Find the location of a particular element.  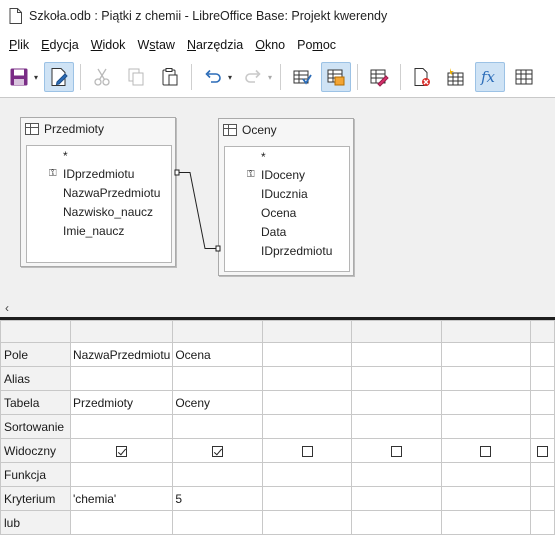

menu-item: Wstaw is located at coordinates (156, 45).